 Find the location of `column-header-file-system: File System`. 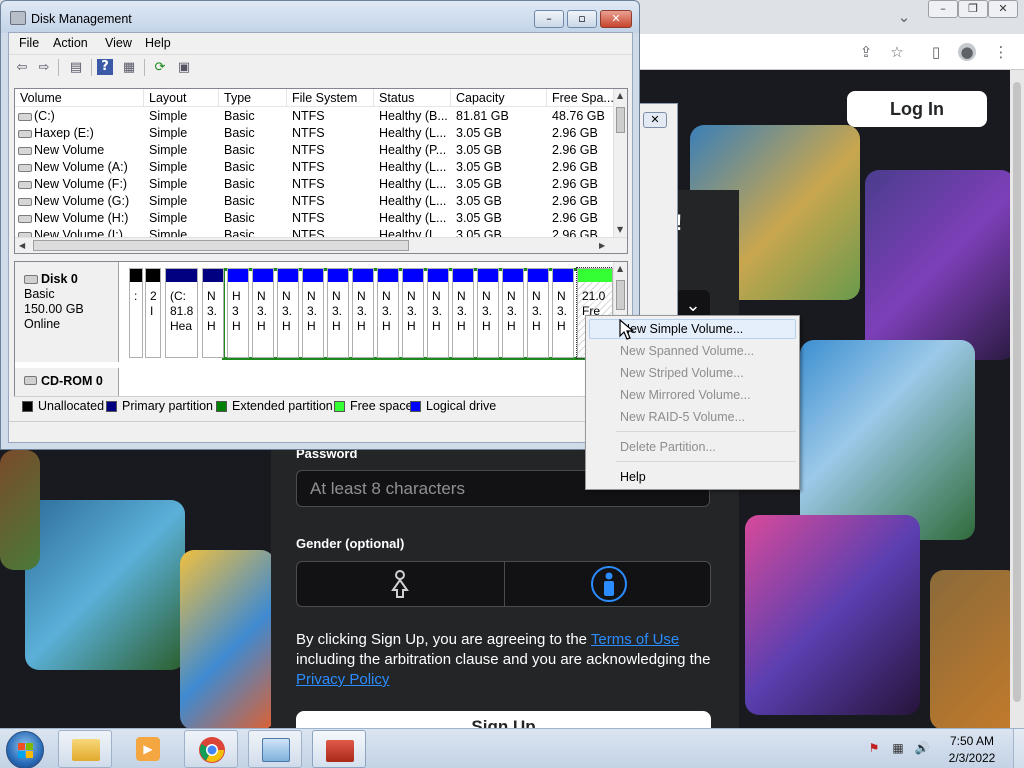

column-header-file-system: File System is located at coordinates (330, 98).